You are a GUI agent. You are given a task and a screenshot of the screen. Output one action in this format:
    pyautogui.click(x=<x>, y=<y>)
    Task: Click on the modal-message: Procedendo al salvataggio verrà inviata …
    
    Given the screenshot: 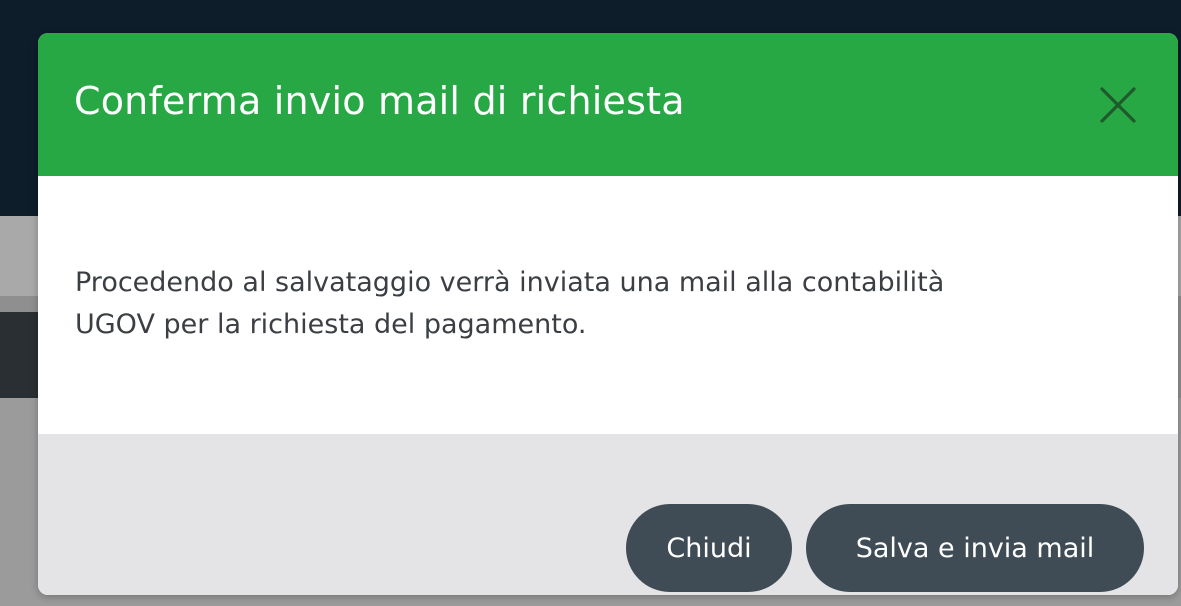 What is the action you would take?
    pyautogui.click(x=605, y=304)
    